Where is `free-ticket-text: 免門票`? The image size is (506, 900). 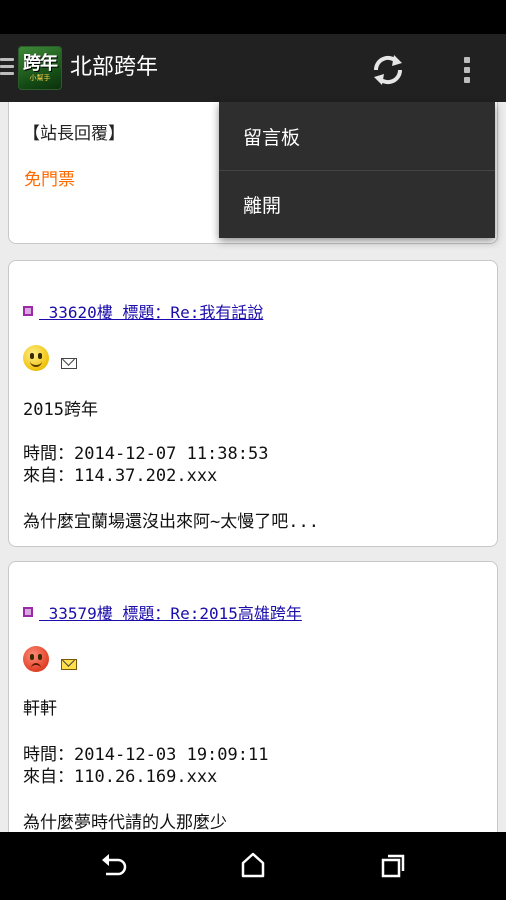
free-ticket-text: 免門票 is located at coordinates (49, 180).